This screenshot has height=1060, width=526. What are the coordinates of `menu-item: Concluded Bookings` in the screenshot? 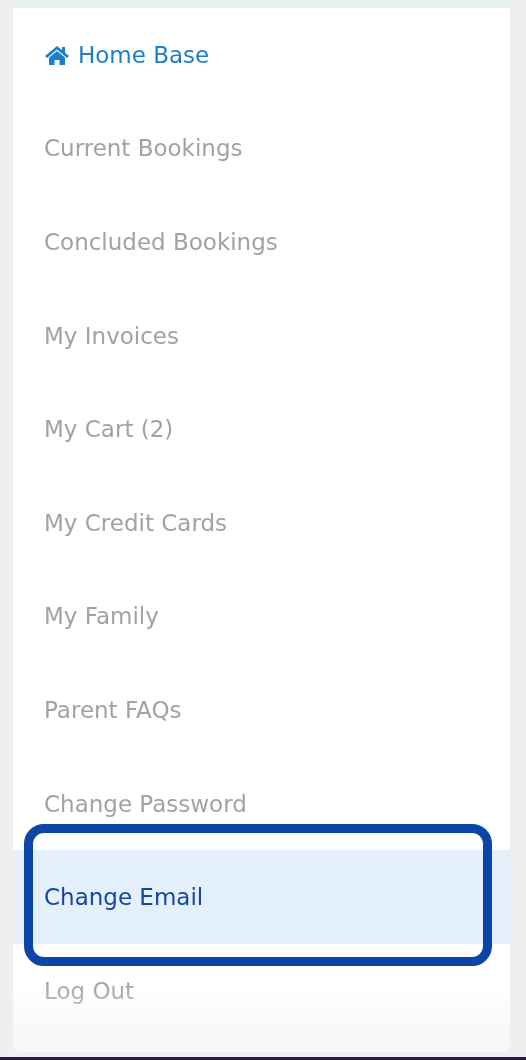 It's located at (261, 242).